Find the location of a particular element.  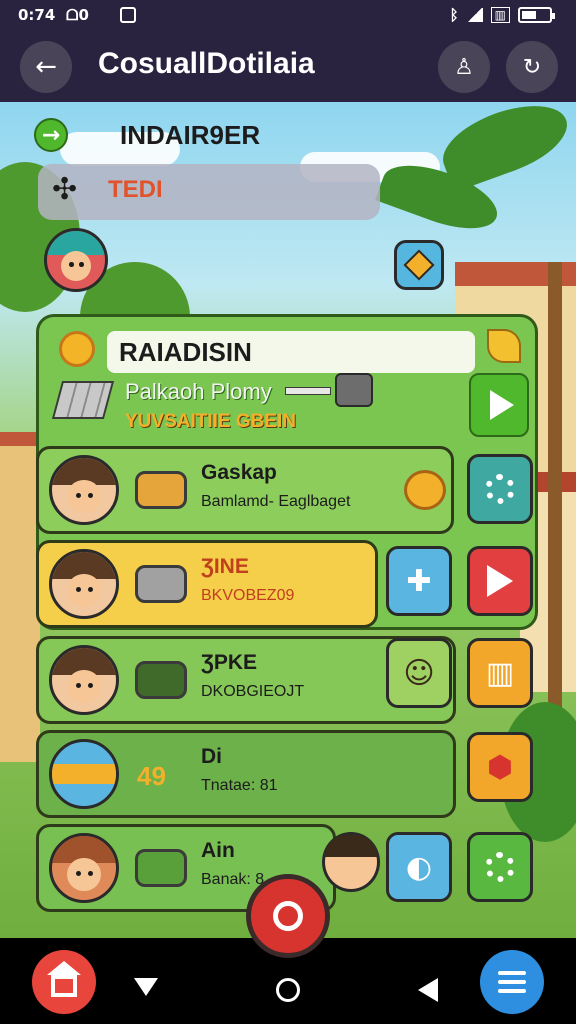

arrow-left-icon: ← is located at coordinates (46, 67).